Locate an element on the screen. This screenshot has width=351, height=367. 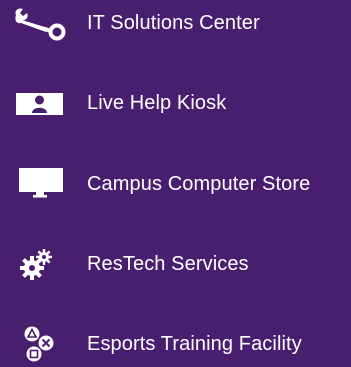
gears-icon is located at coordinates (40, 264).